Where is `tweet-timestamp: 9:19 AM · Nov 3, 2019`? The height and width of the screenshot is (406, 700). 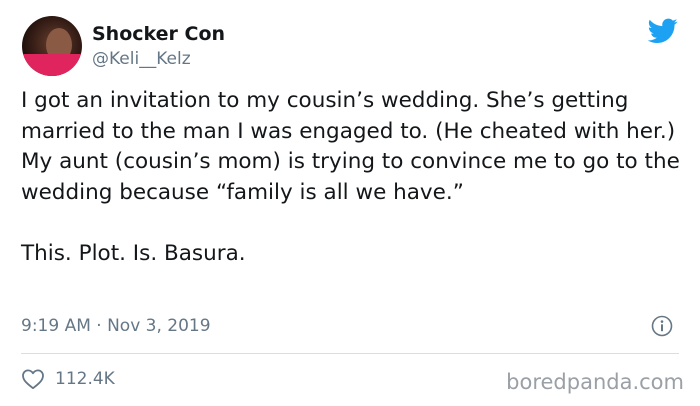
tweet-timestamp: 9:19 AM · Nov 3, 2019 is located at coordinates (116, 326).